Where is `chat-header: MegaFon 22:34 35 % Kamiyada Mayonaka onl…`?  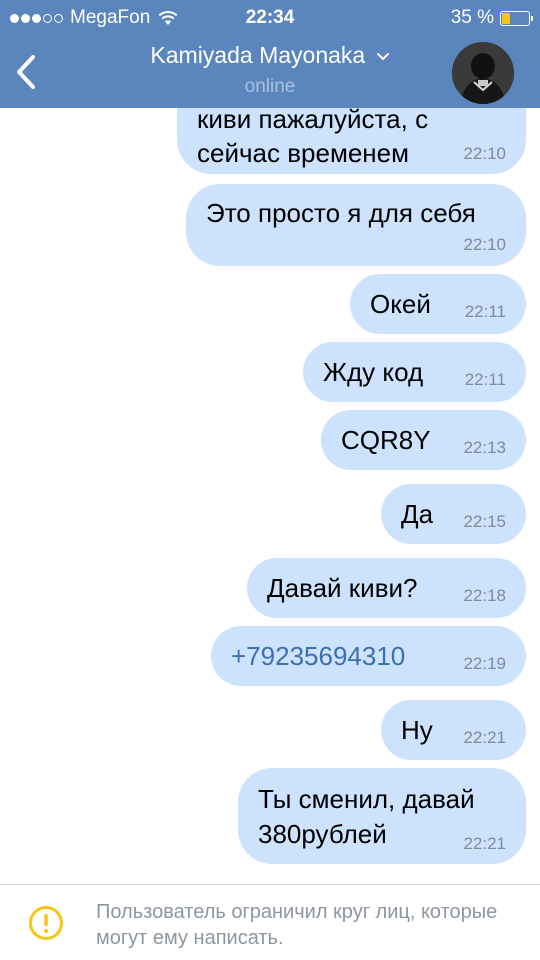
chat-header: MegaFon 22:34 35 % Kamiyada Mayonaka onl… is located at coordinates (270, 54).